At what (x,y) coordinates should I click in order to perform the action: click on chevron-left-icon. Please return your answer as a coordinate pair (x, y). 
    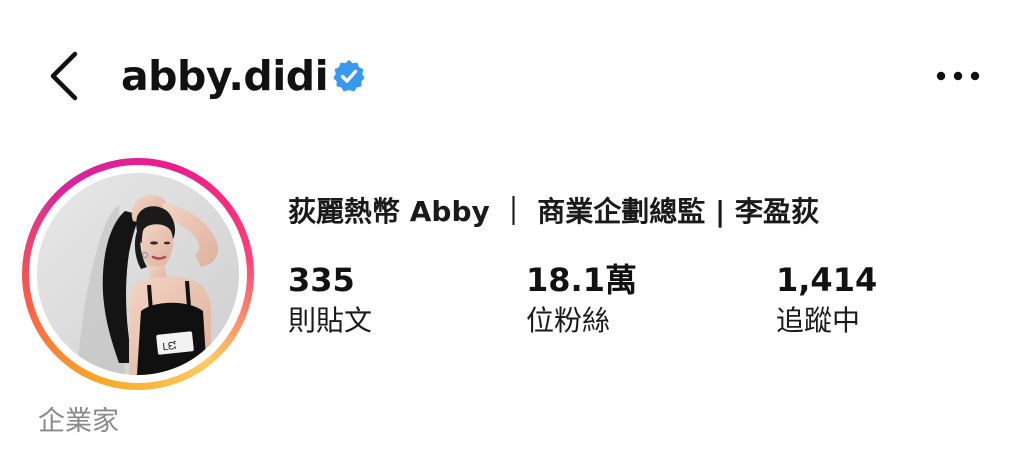
    Looking at the image, I should click on (64, 76).